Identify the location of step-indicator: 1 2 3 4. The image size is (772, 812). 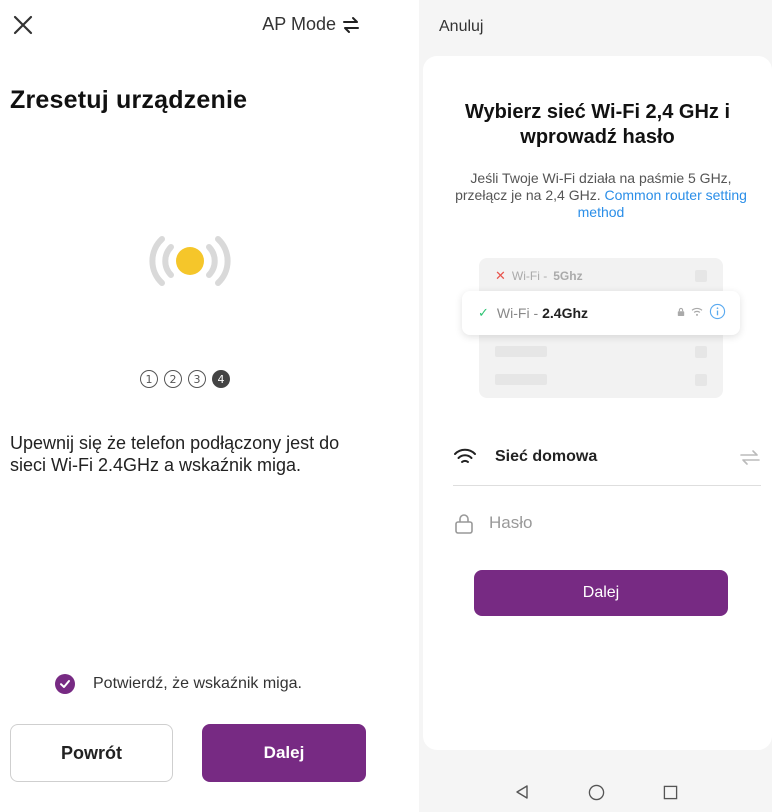
(185, 379).